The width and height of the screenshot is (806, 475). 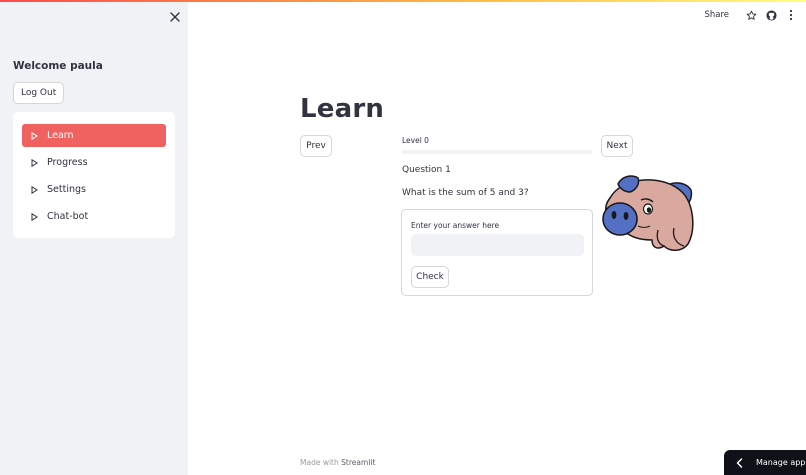 I want to click on pig-illustration, so click(x=648, y=213).